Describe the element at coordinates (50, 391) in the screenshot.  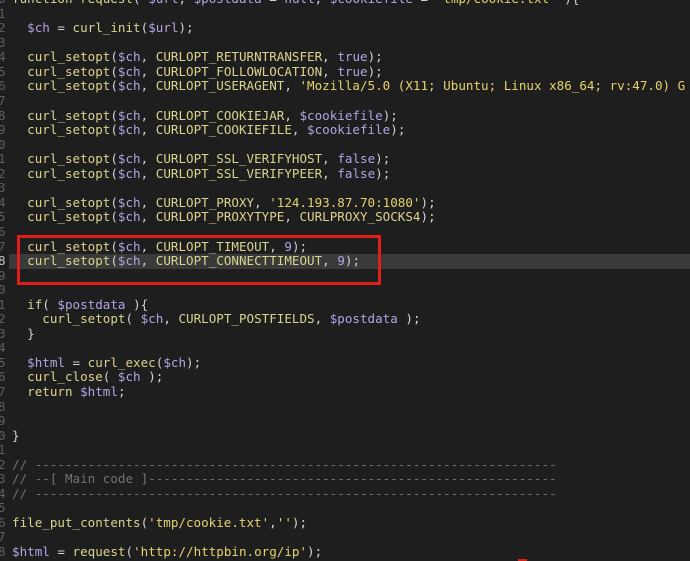
I see `code-token-identifier: return` at that location.